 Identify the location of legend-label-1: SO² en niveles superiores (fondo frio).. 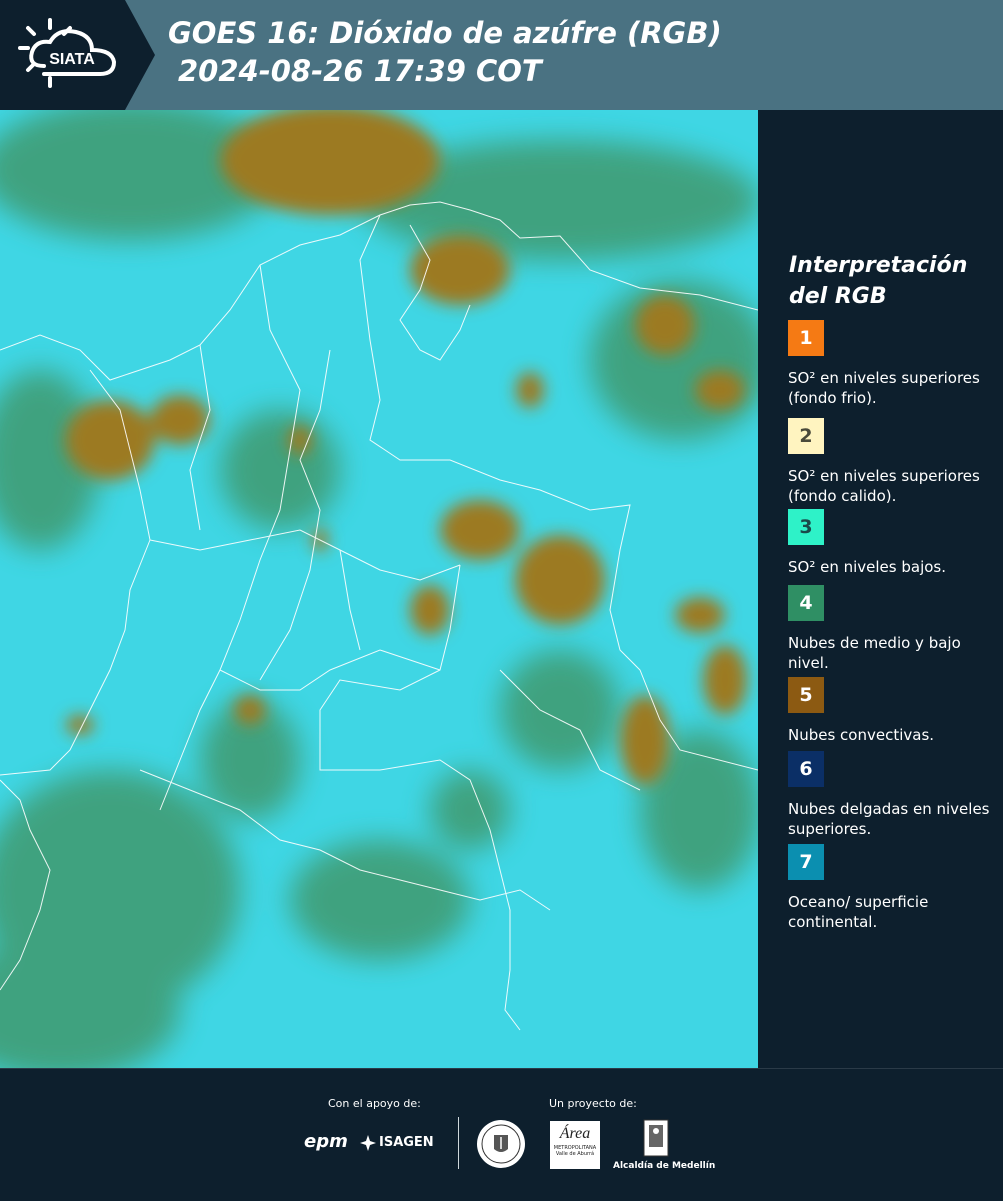
(884, 388).